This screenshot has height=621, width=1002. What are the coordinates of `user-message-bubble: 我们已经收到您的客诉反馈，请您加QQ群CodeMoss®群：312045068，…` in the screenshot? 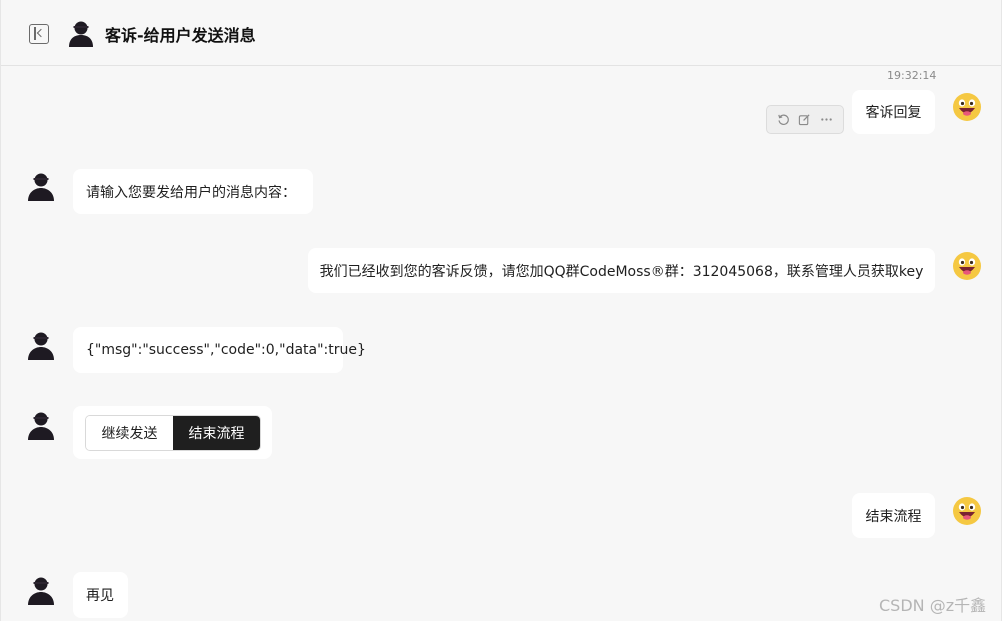 It's located at (621, 270).